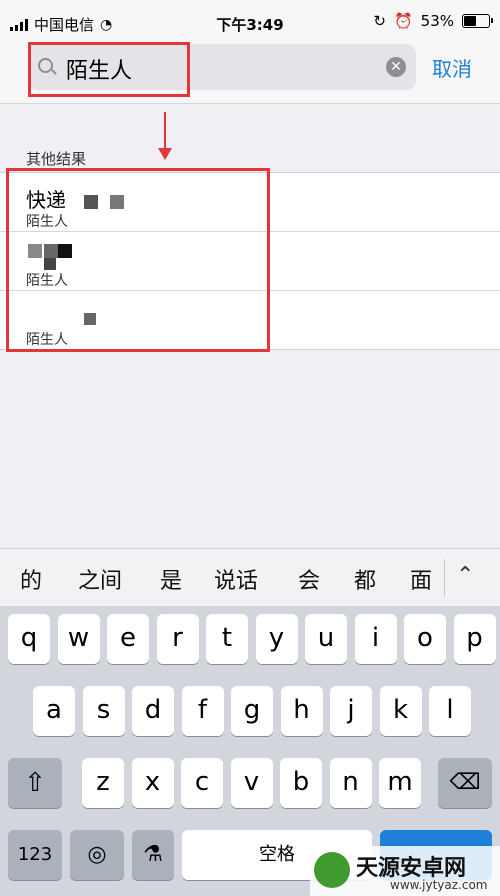  I want to click on microphone-icon: ⚗, so click(153, 855).